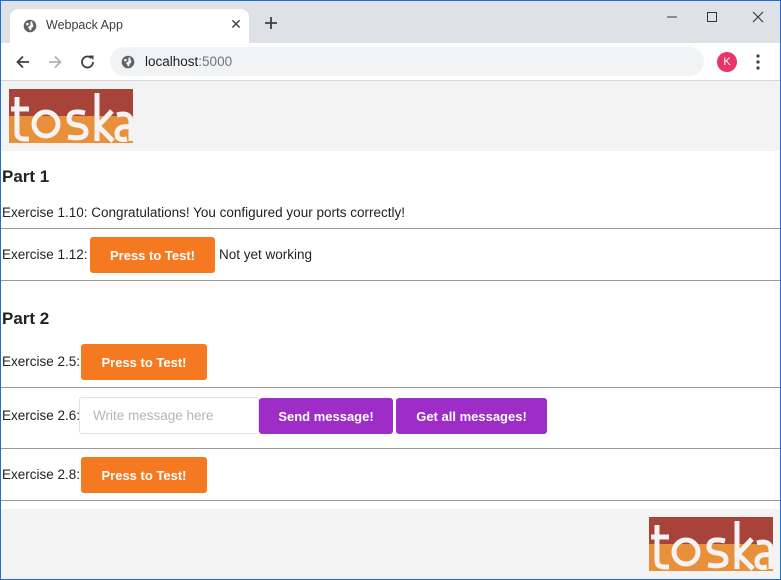 The image size is (781, 580). Describe the element at coordinates (407, 61) in the screenshot. I see `address-bar: localhost:5000` at that location.